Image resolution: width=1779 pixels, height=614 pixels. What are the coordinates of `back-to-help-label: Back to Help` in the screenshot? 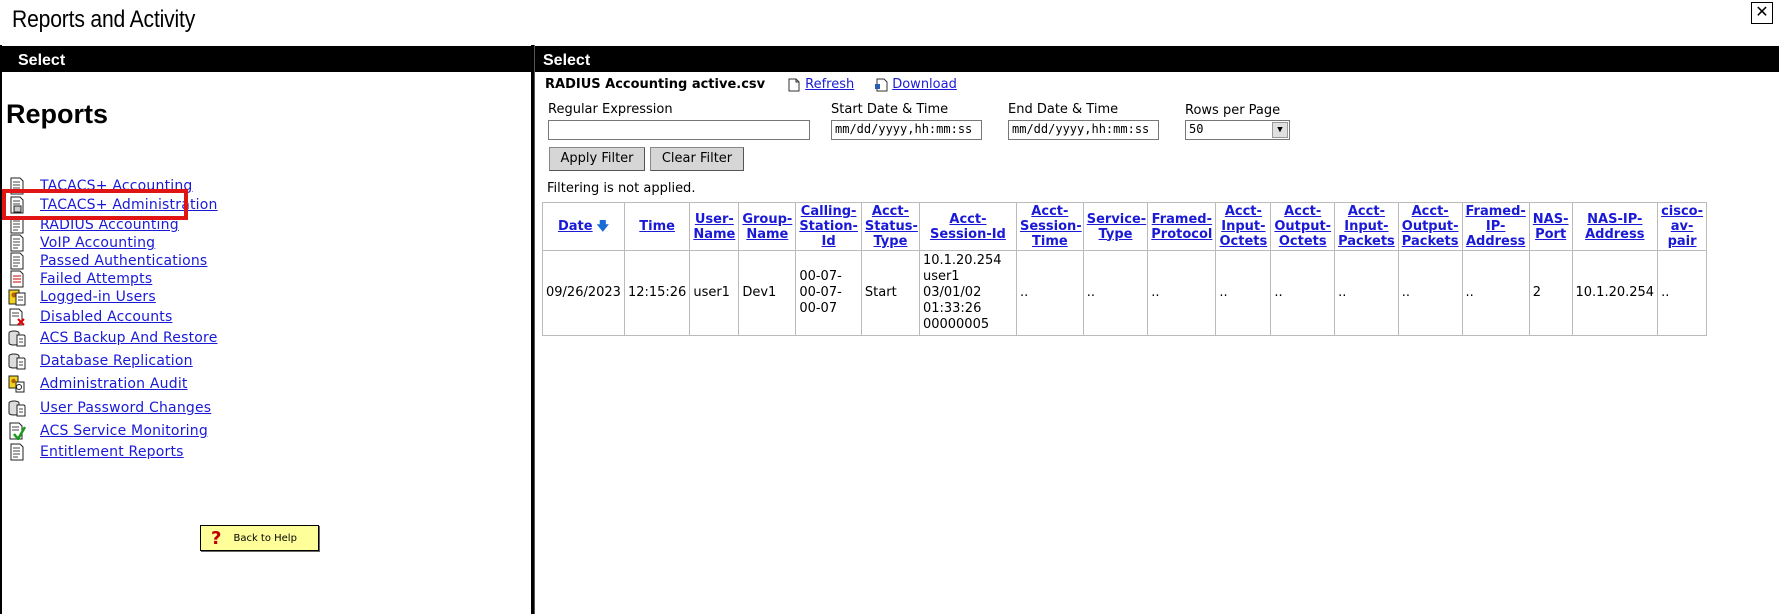 It's located at (265, 538).